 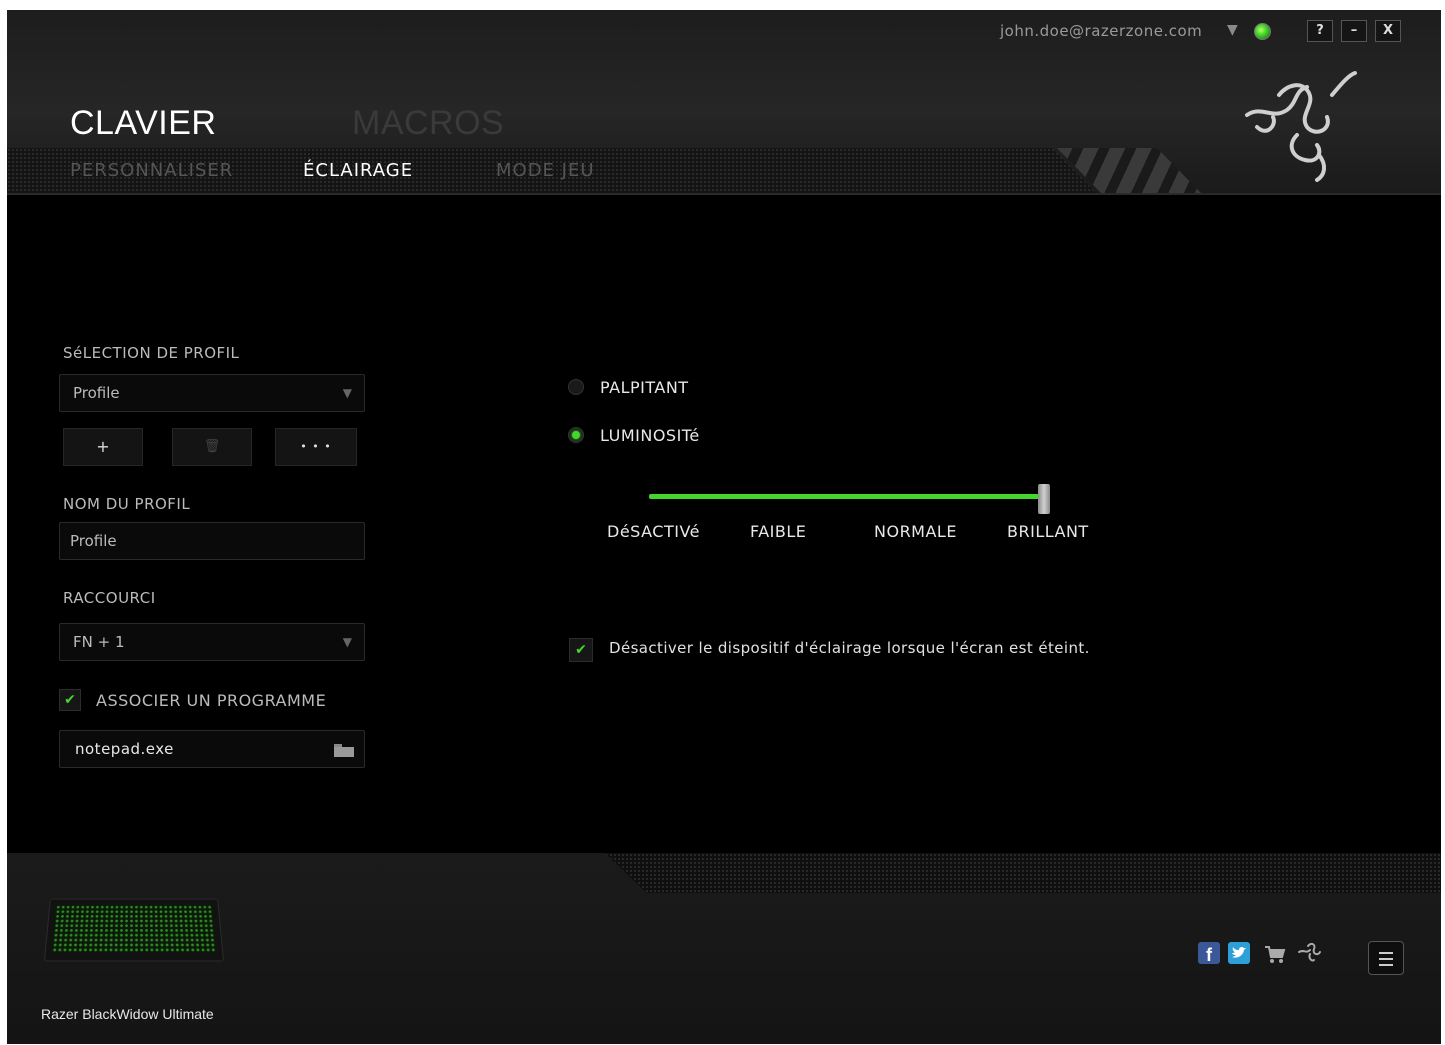 What do you see at coordinates (1320, 31) in the screenshot?
I see `help-button: ?` at bounding box center [1320, 31].